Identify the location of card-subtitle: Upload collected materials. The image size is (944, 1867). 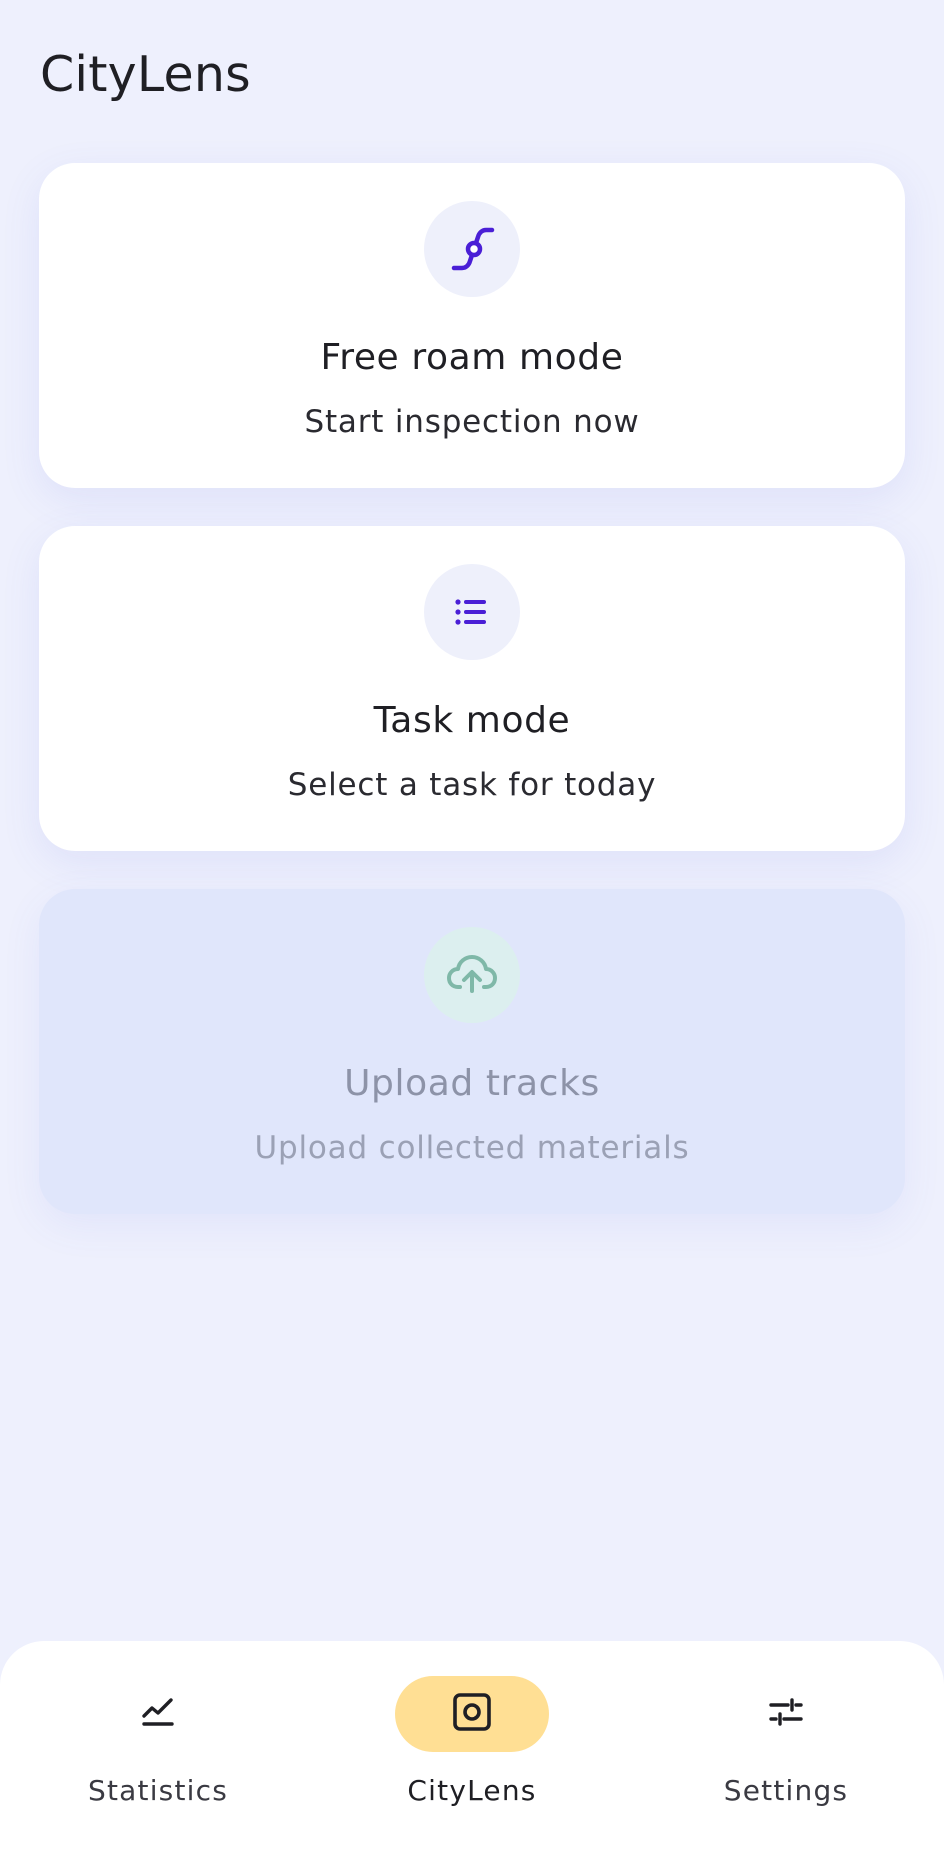
(472, 1148).